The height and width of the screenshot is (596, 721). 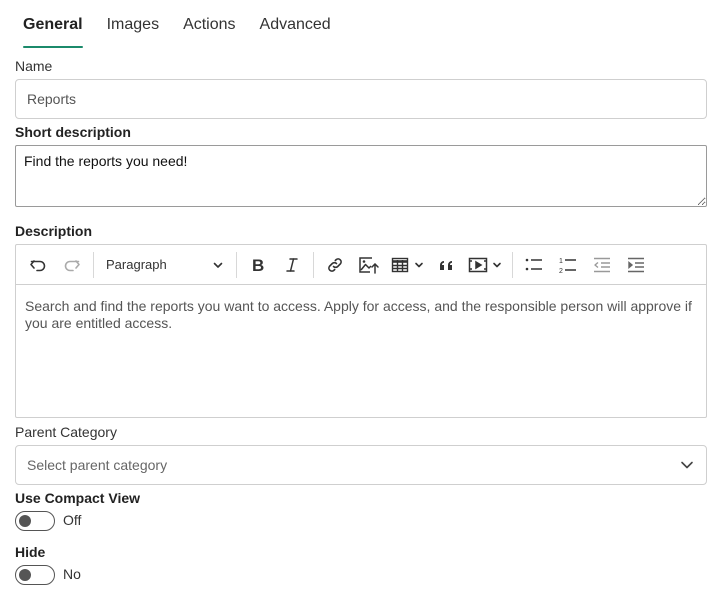 I want to click on hide-state: No, so click(x=72, y=574).